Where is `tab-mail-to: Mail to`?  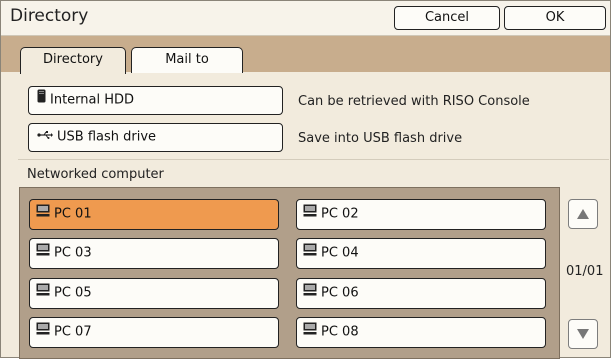 tab-mail-to: Mail to is located at coordinates (187, 60).